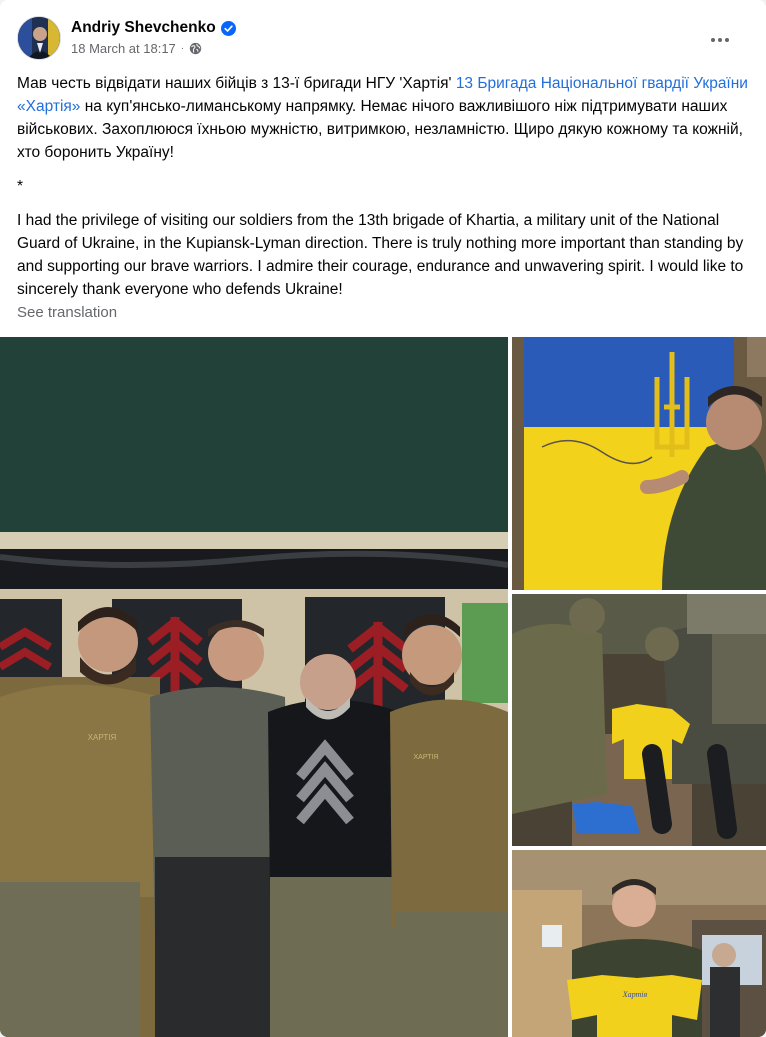 Image resolution: width=766 pixels, height=1037 pixels. I want to click on more-options-icon, so click(720, 40).